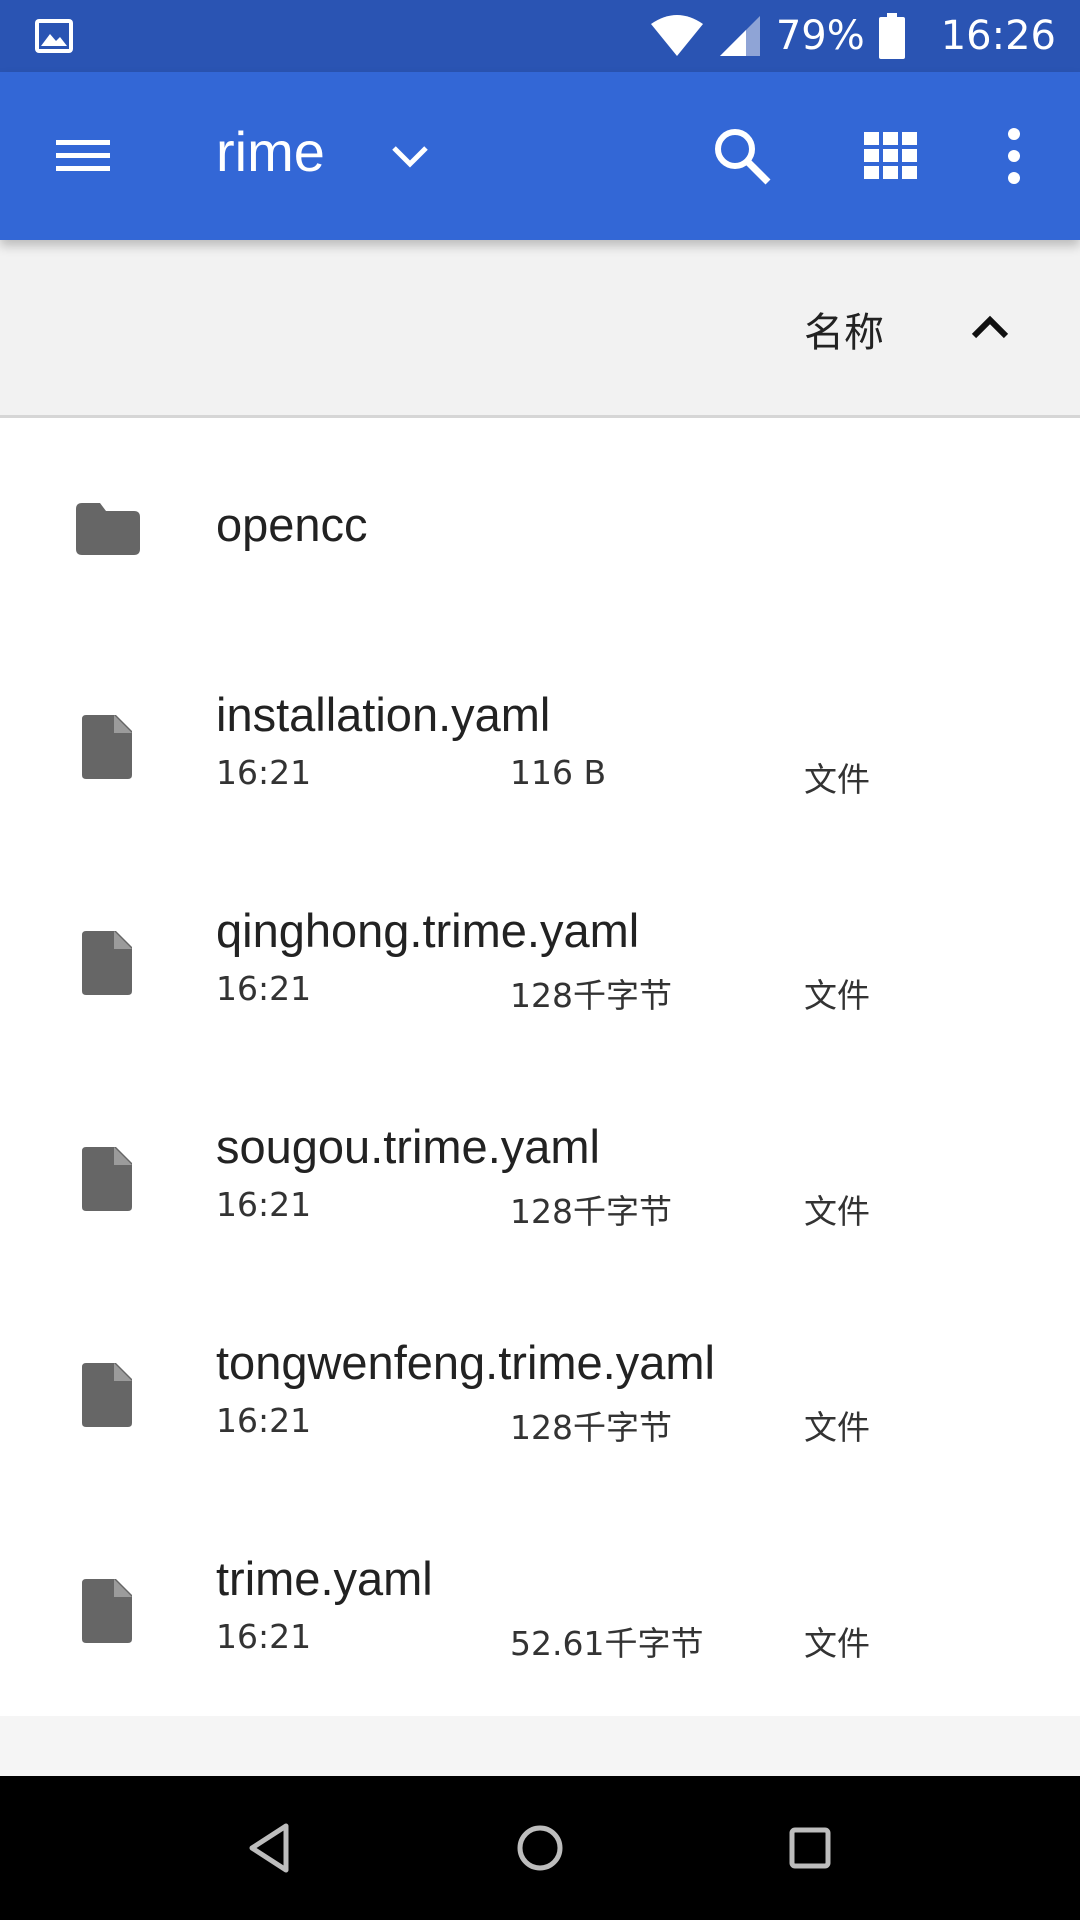  Describe the element at coordinates (270, 1848) in the screenshot. I see `back-icon` at that location.